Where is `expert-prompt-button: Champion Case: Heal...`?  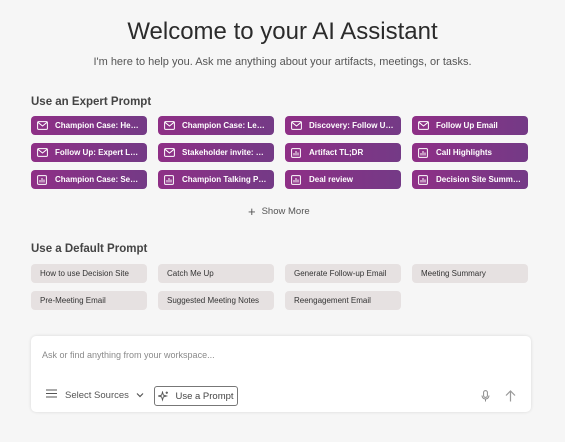
expert-prompt-button: Champion Case: Heal... is located at coordinates (89, 125).